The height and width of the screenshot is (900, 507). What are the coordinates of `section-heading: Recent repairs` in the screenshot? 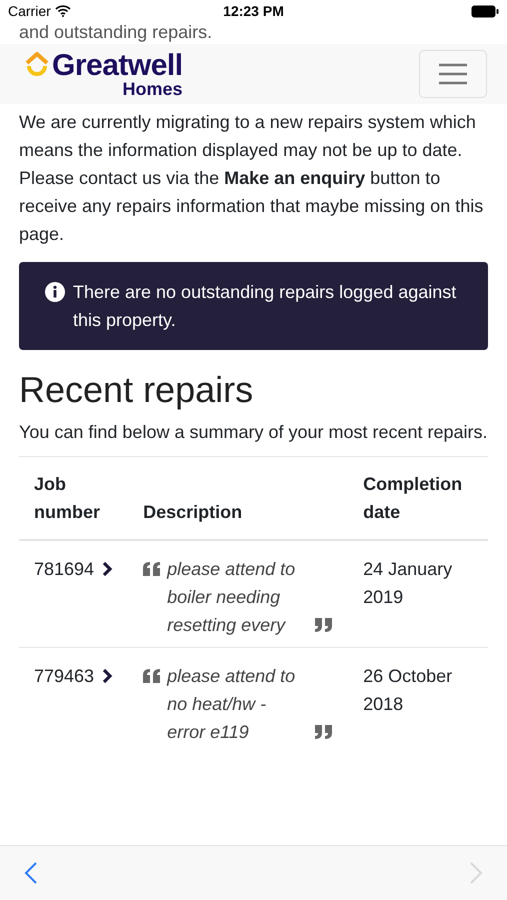 It's located at (136, 390).